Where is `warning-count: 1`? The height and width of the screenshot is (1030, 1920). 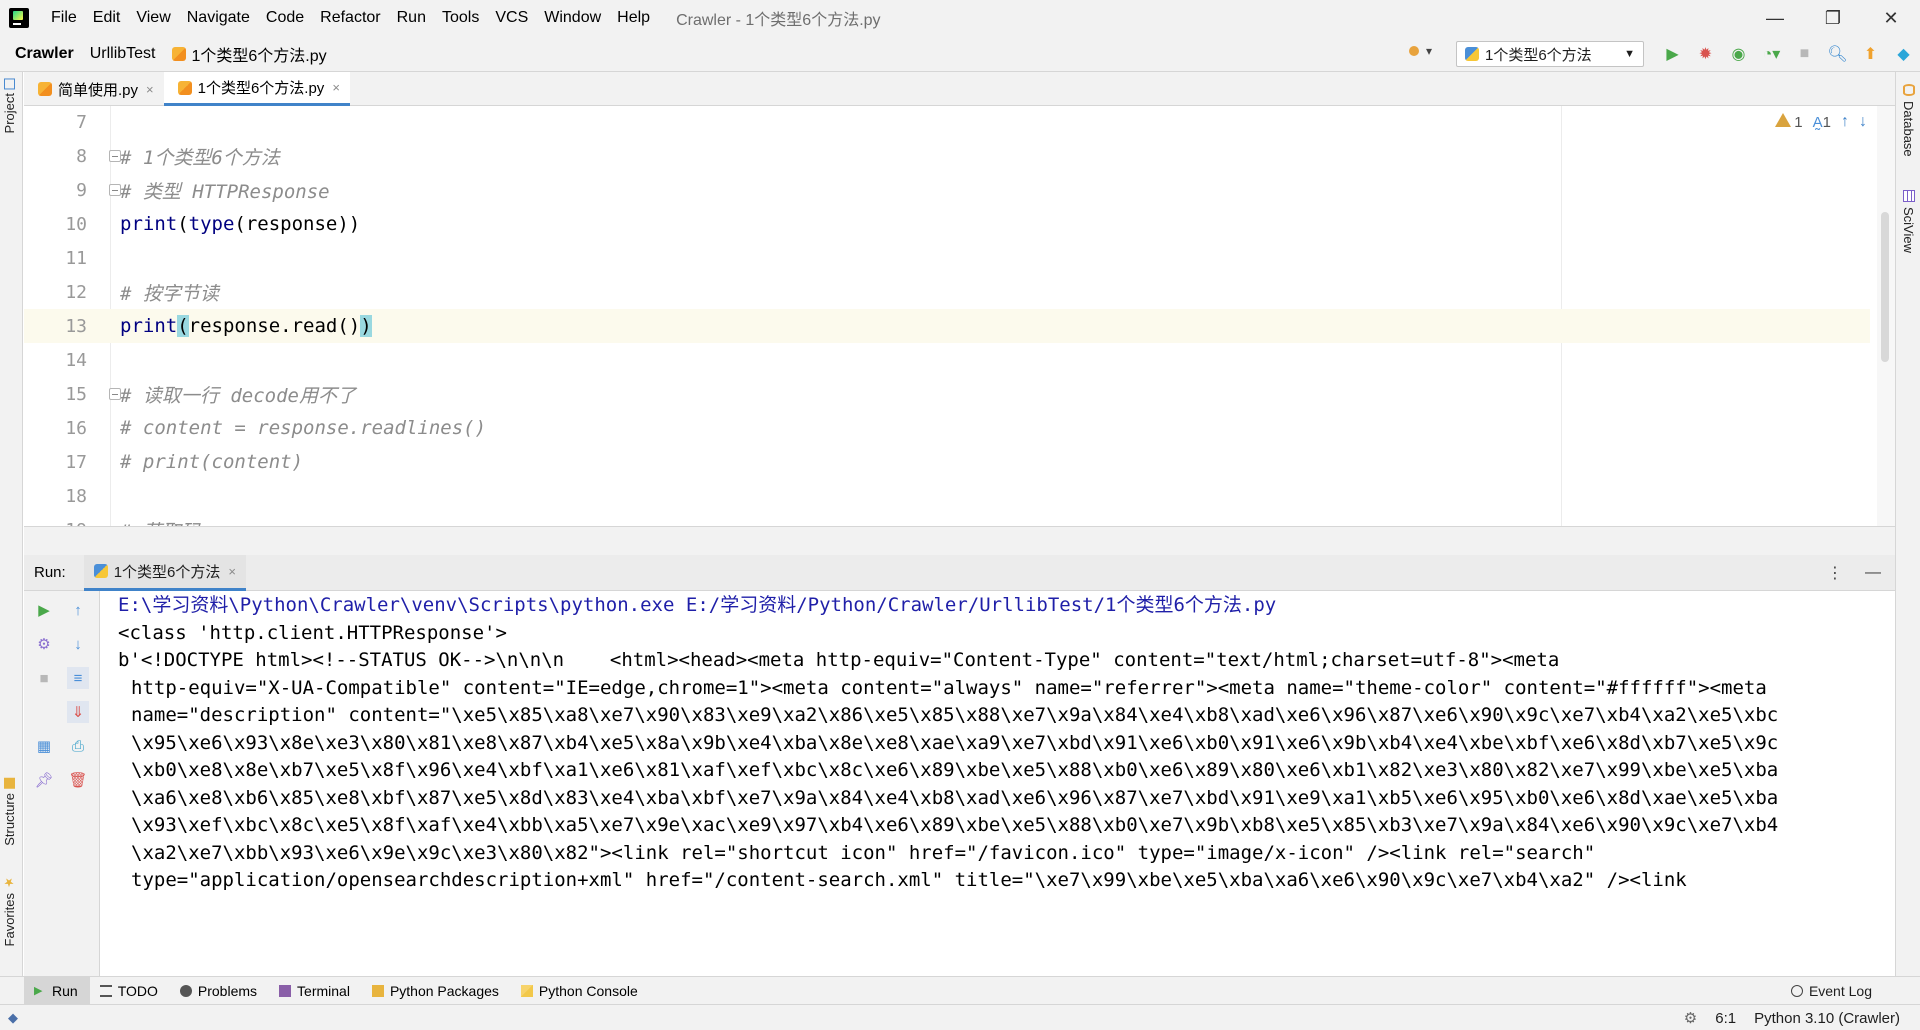 warning-count: 1 is located at coordinates (1789, 122).